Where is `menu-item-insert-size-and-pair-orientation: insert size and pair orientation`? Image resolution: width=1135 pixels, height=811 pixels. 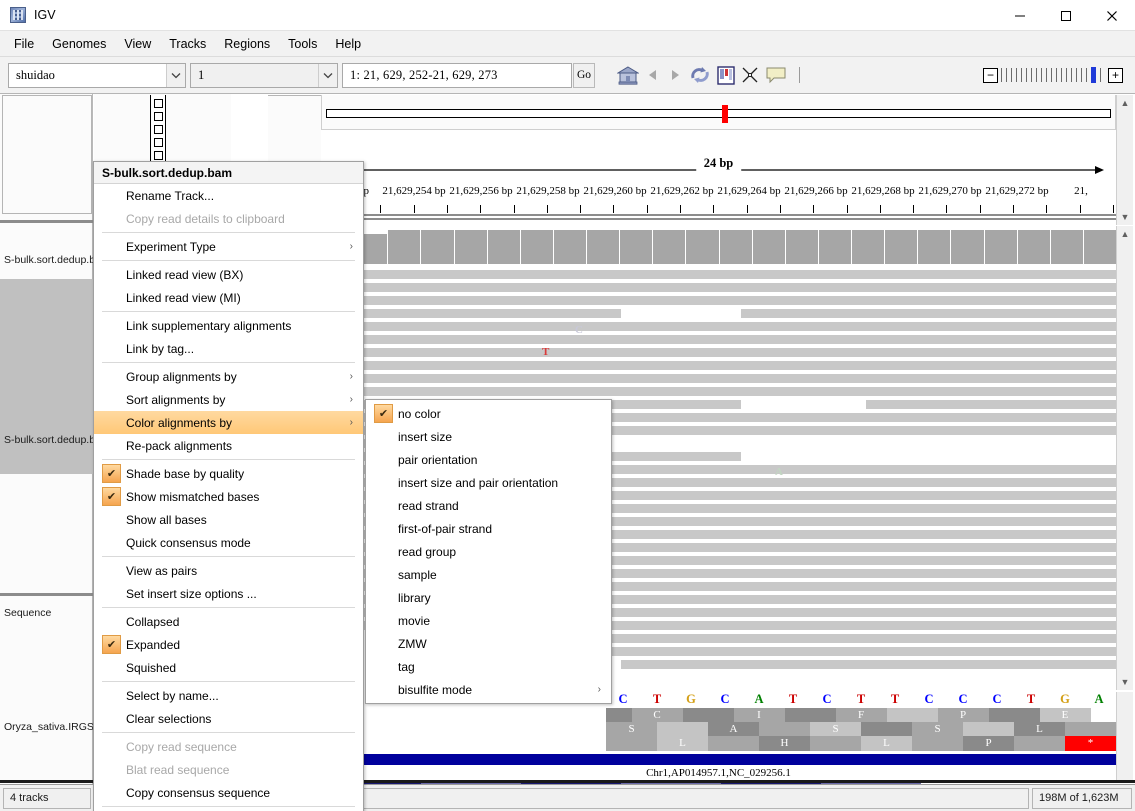 menu-item-insert-size-and-pair-orientation: insert size and pair orientation is located at coordinates (488, 482).